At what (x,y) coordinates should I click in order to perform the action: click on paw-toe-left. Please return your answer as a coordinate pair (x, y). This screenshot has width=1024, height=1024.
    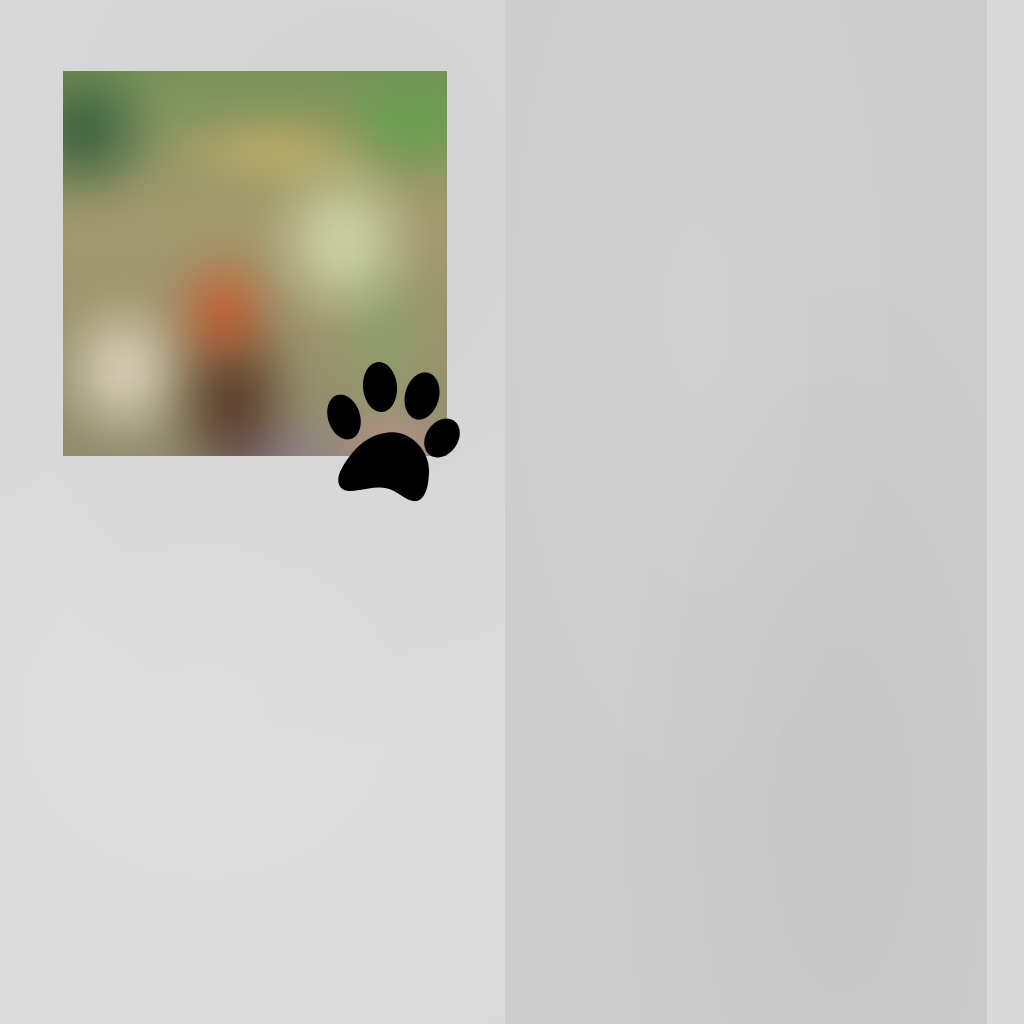
    Looking at the image, I should click on (344, 417).